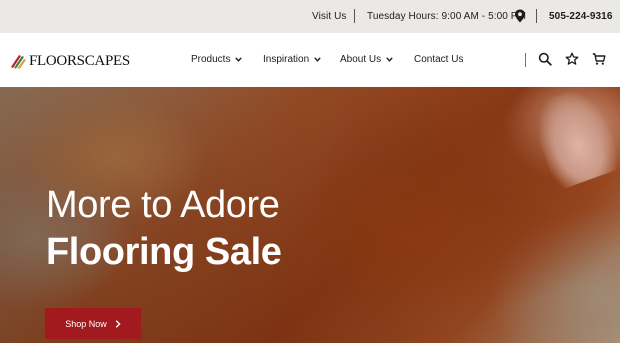 The image size is (620, 343). What do you see at coordinates (79, 60) in the screenshot?
I see `logo-text: FLOORSCAPES` at bounding box center [79, 60].